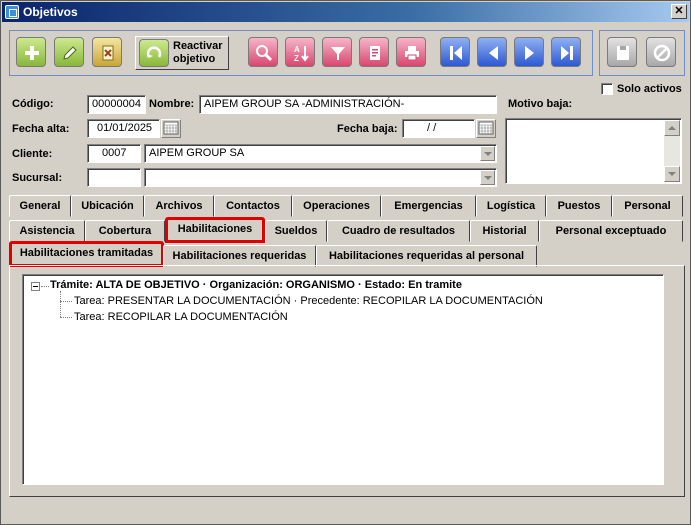  Describe the element at coordinates (239, 256) in the screenshot. I see `subtab-habilitaciones-requeridas: Habilitaciones requeridas` at that location.